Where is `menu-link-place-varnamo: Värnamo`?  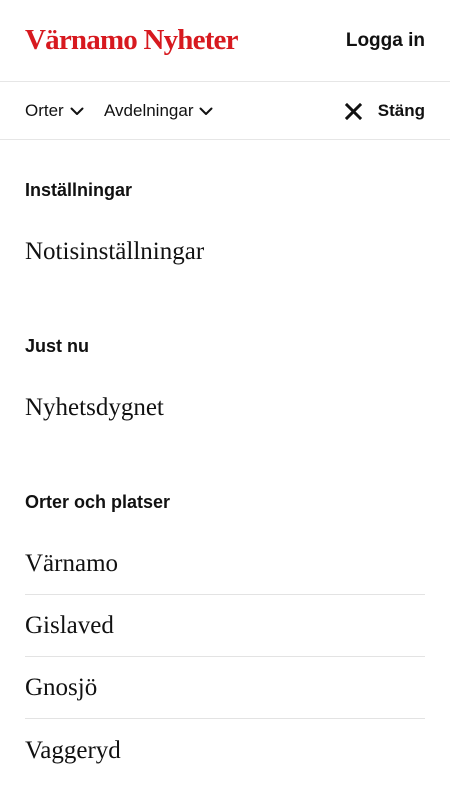 menu-link-place-varnamo: Värnamo is located at coordinates (225, 564).